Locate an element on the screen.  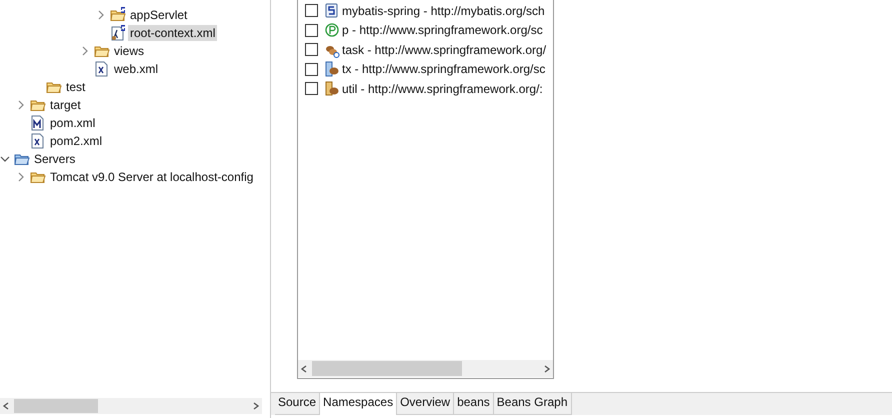
namespace-label: task - http://www.springframework.org/ is located at coordinates (444, 49).